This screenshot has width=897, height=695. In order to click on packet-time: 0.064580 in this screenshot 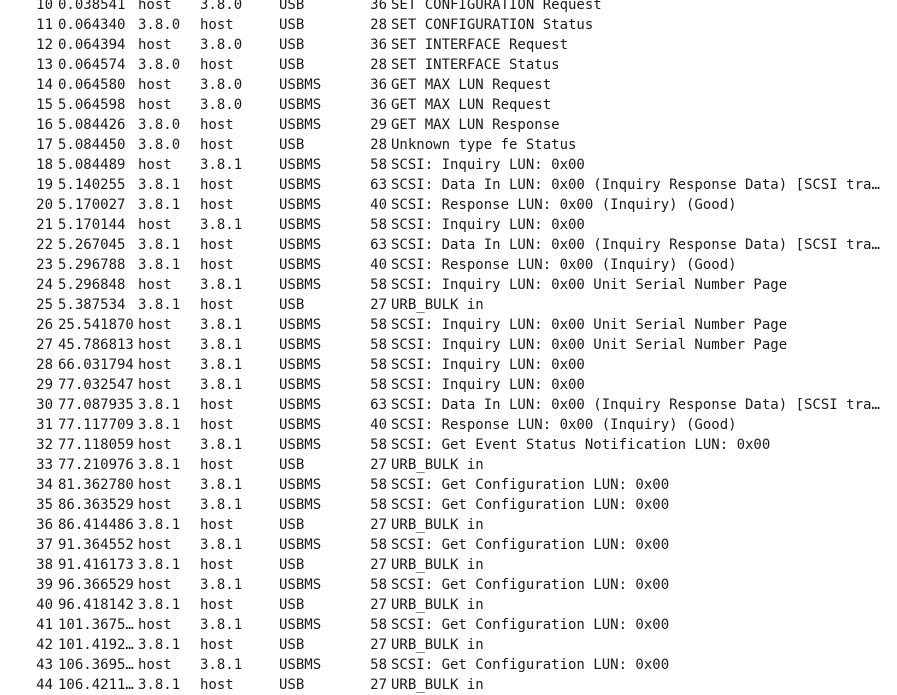, I will do `click(92, 85)`.